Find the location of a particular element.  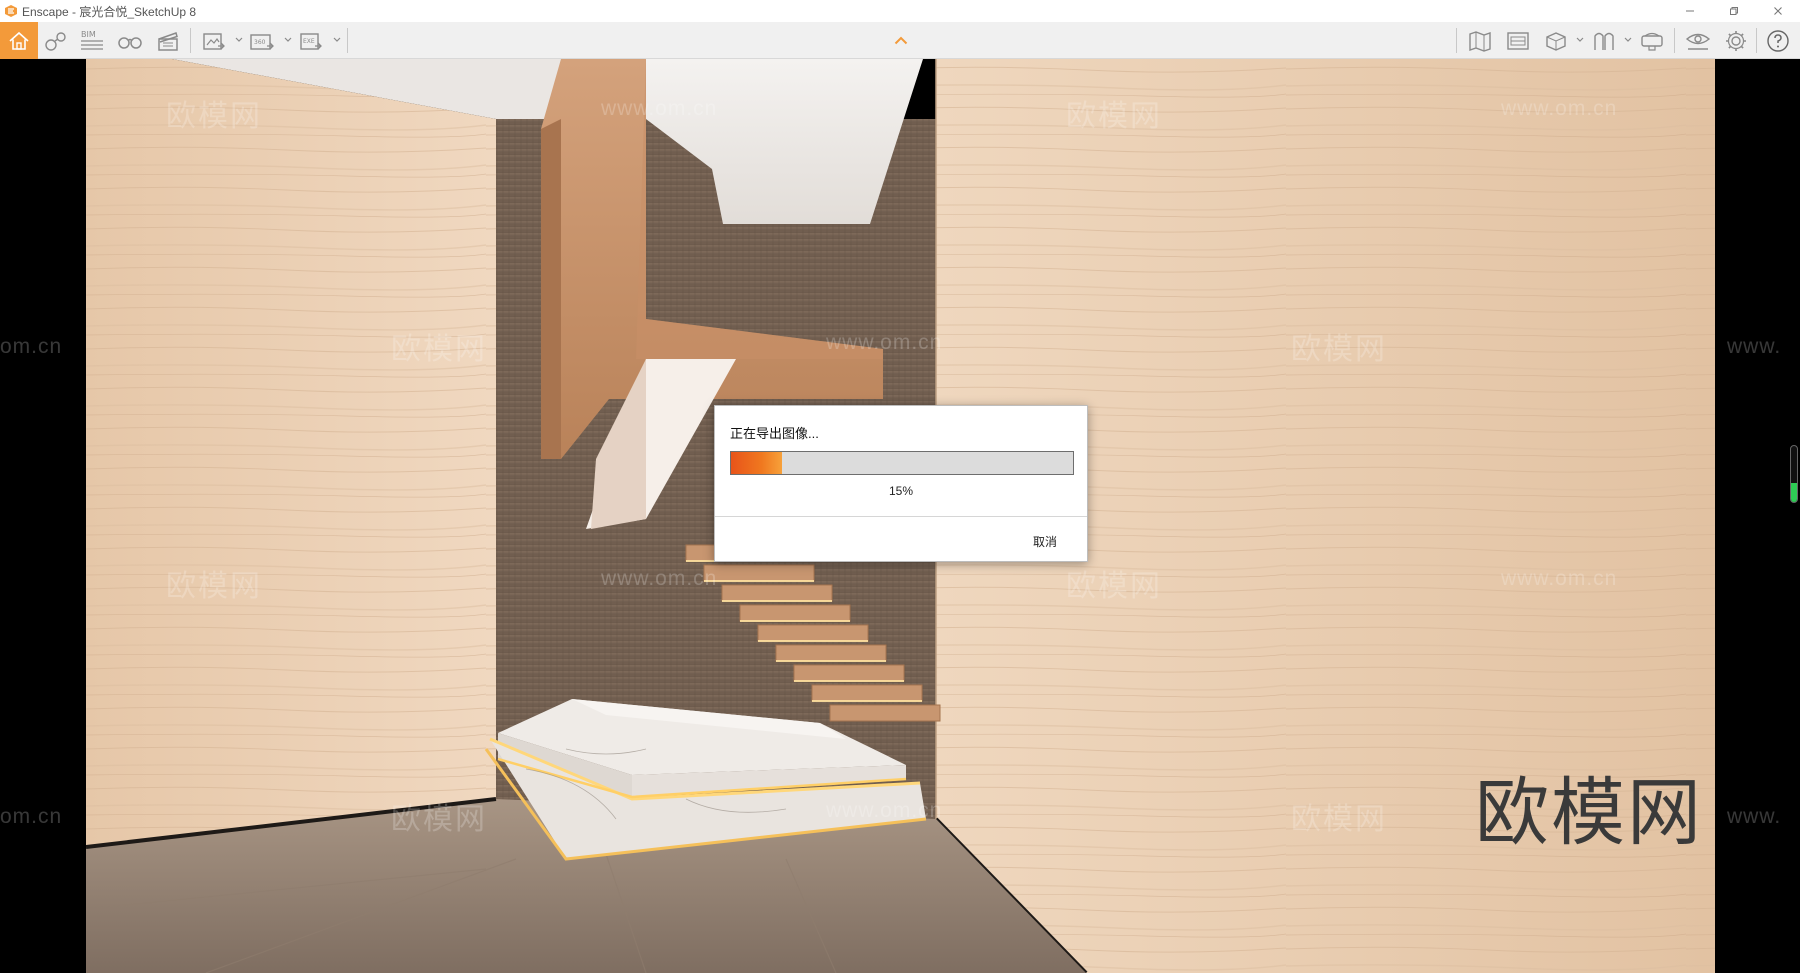

panorama-export-dropdown is located at coordinates (288, 40).